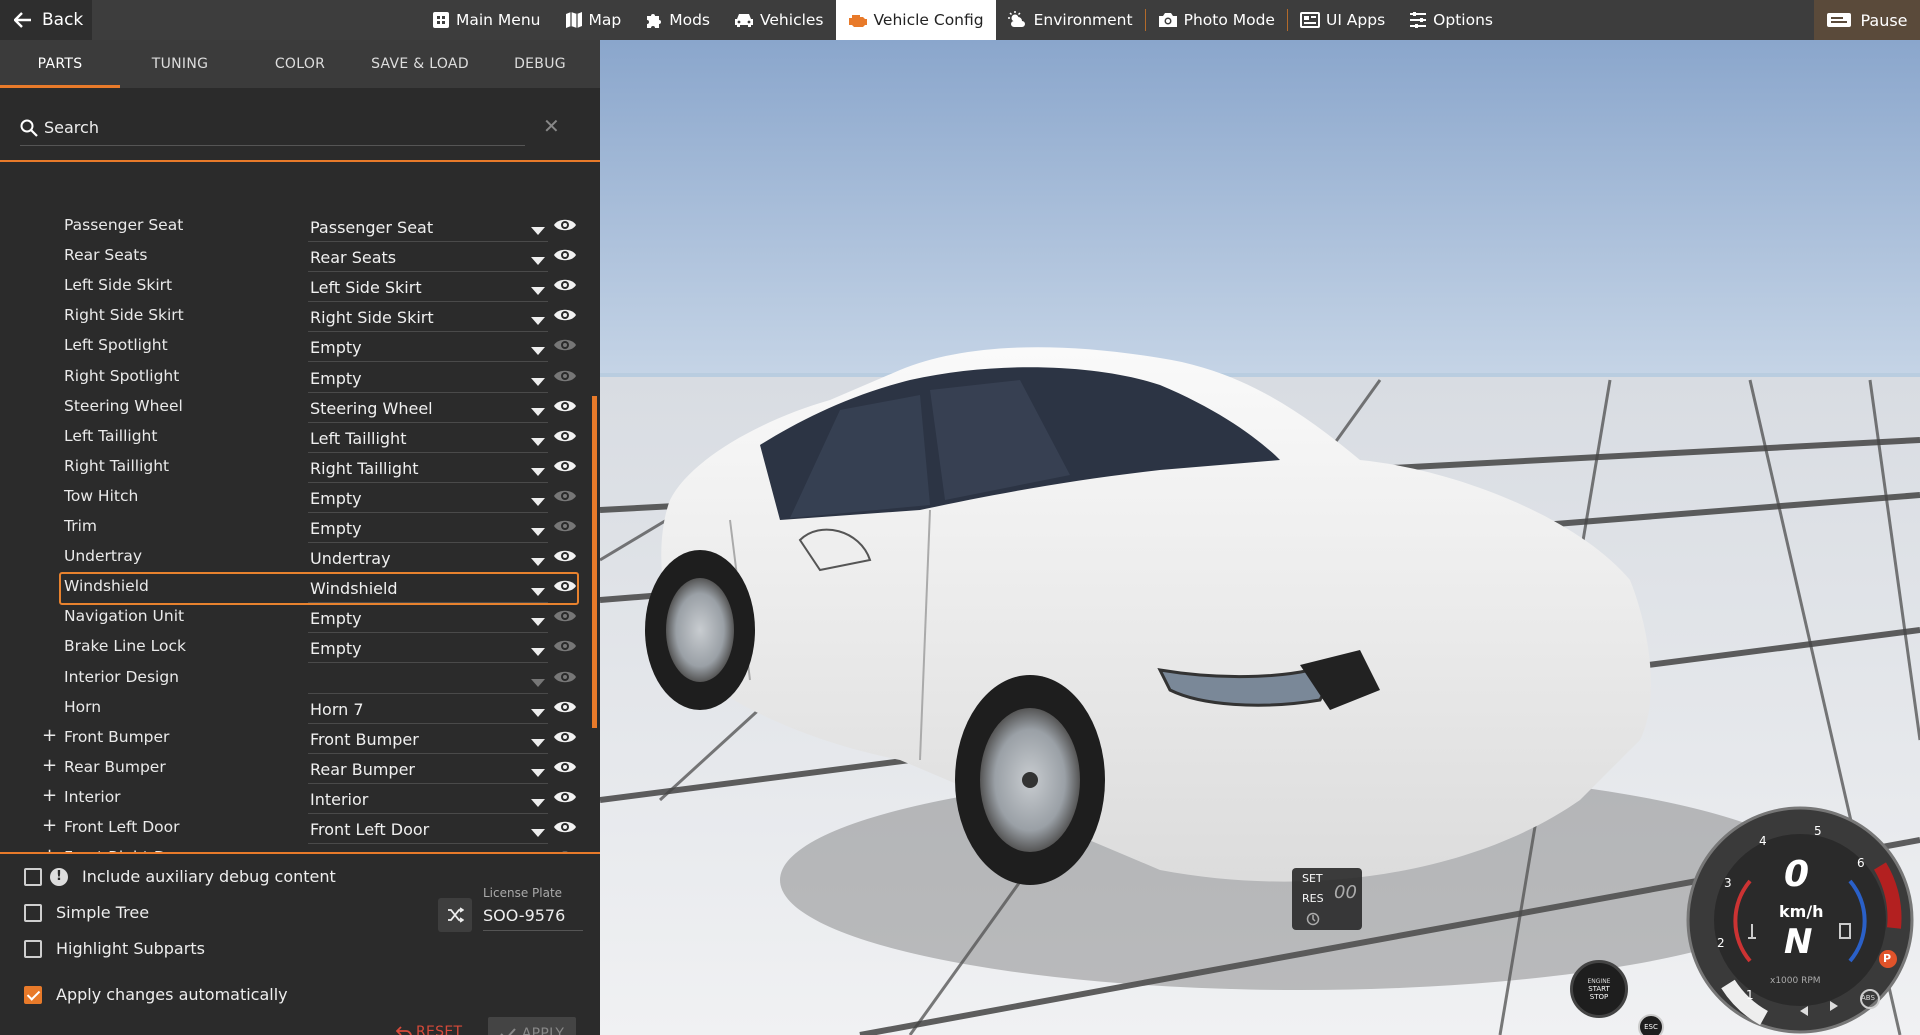 This screenshot has width=1920, height=1035. I want to click on back-button: Back, so click(46, 20).